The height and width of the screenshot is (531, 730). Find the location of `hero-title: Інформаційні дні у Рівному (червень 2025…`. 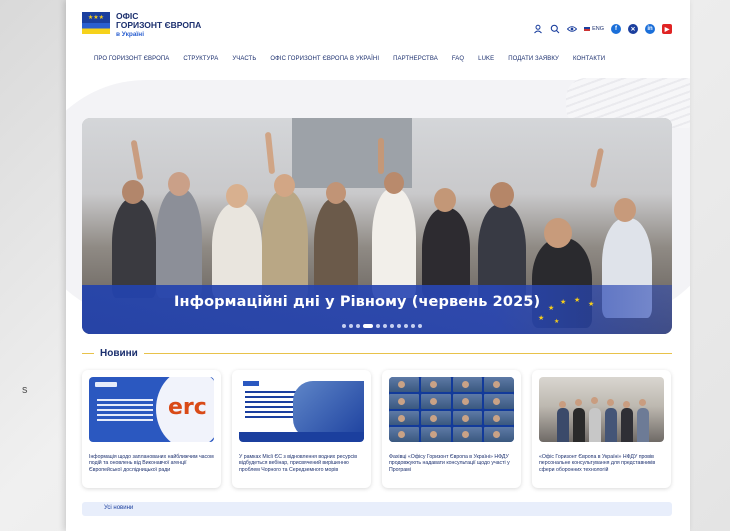

hero-title: Інформаційні дні у Рівному (червень 2025… is located at coordinates (357, 302).